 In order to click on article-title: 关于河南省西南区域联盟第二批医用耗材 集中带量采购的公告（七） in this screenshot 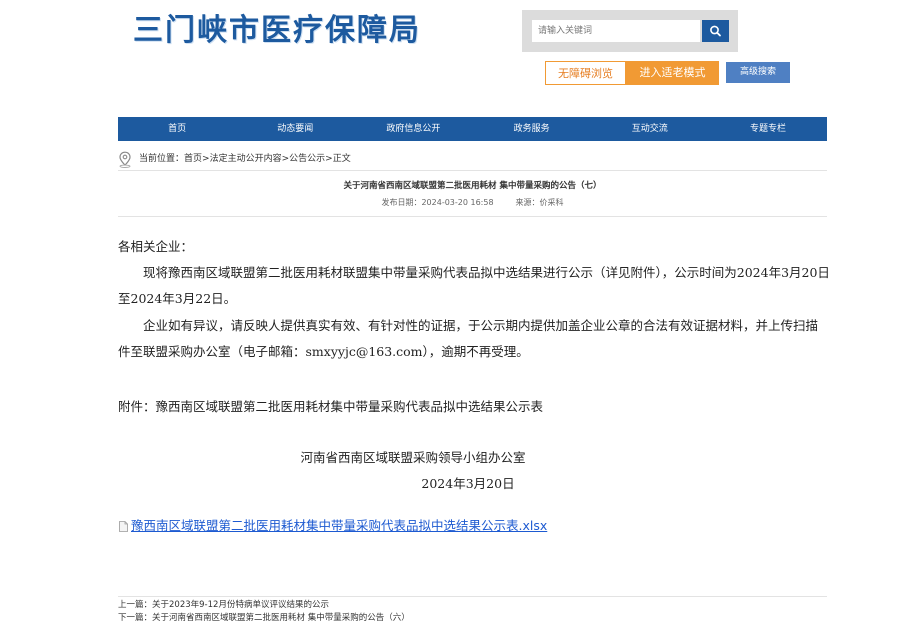, I will do `click(472, 186)`.